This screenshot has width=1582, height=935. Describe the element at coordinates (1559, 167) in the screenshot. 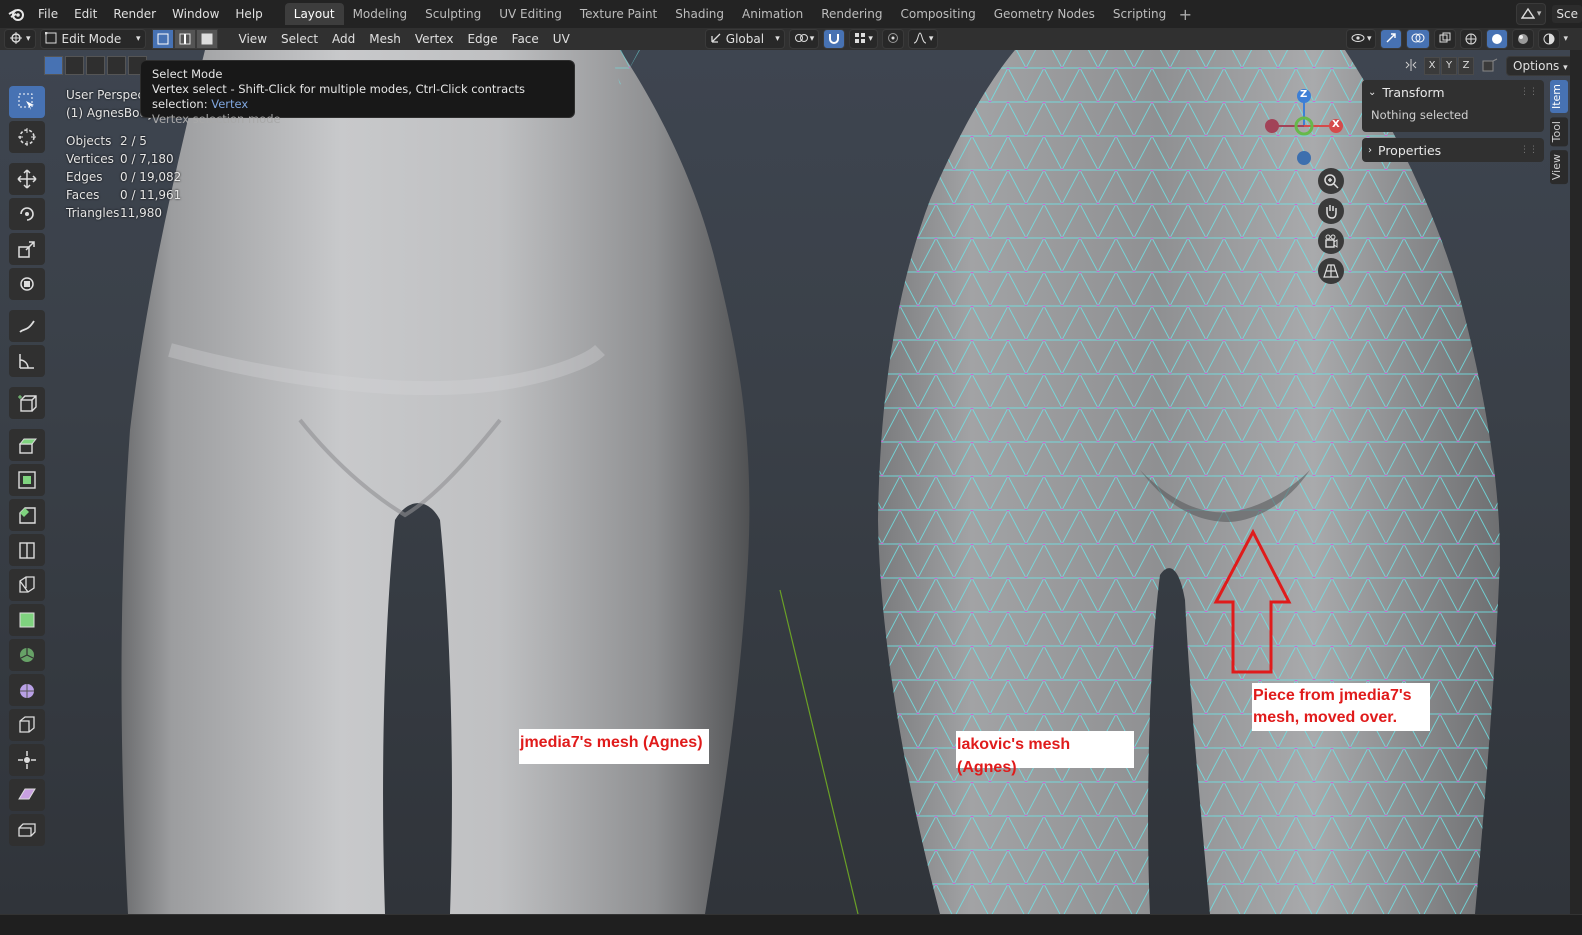

I see `tab-view: View` at that location.